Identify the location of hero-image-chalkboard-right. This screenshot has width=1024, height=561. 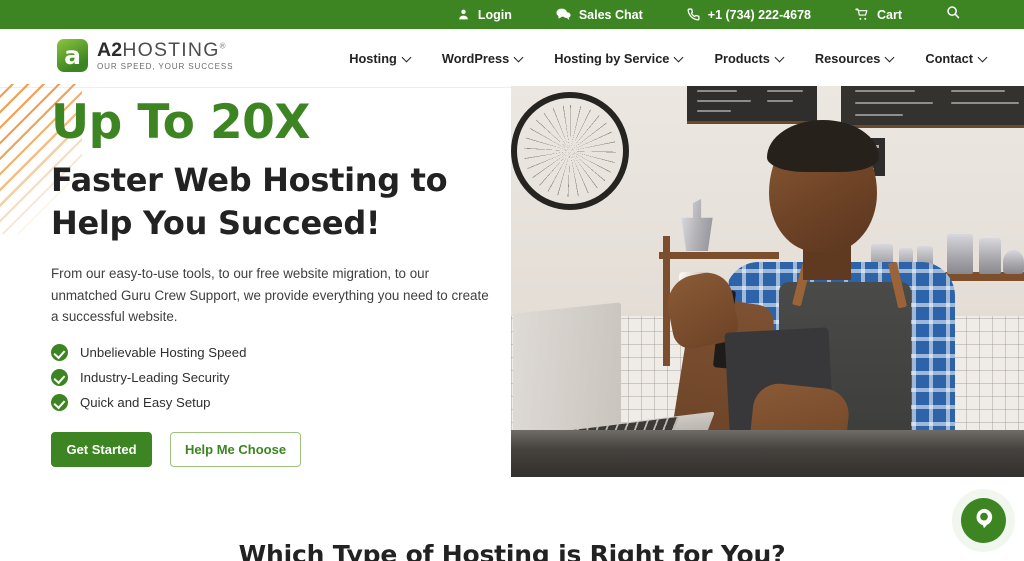
(932, 107).